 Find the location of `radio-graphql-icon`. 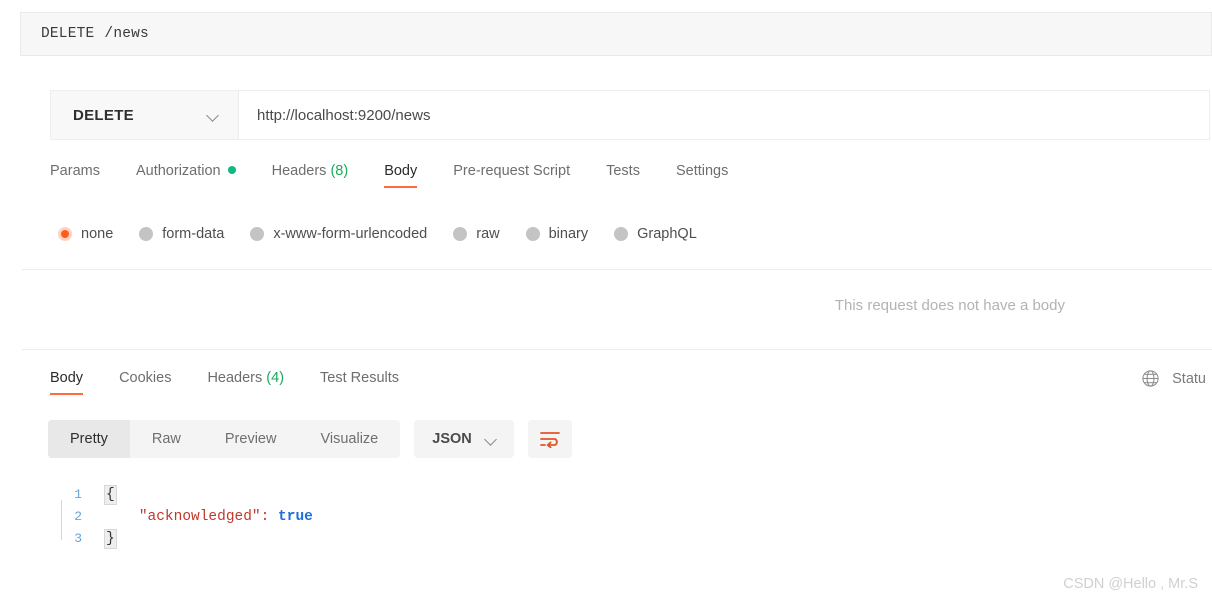

radio-graphql-icon is located at coordinates (621, 234).